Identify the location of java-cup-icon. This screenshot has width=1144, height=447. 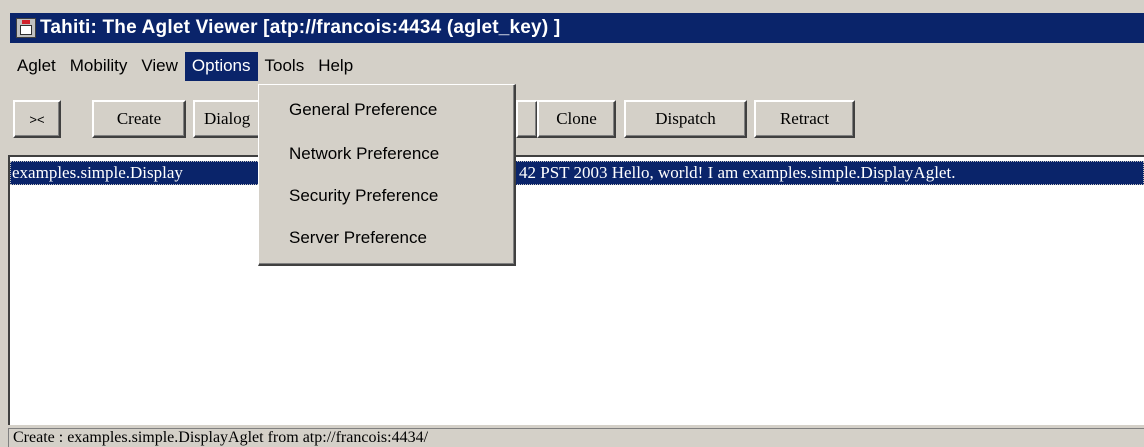
(26, 28).